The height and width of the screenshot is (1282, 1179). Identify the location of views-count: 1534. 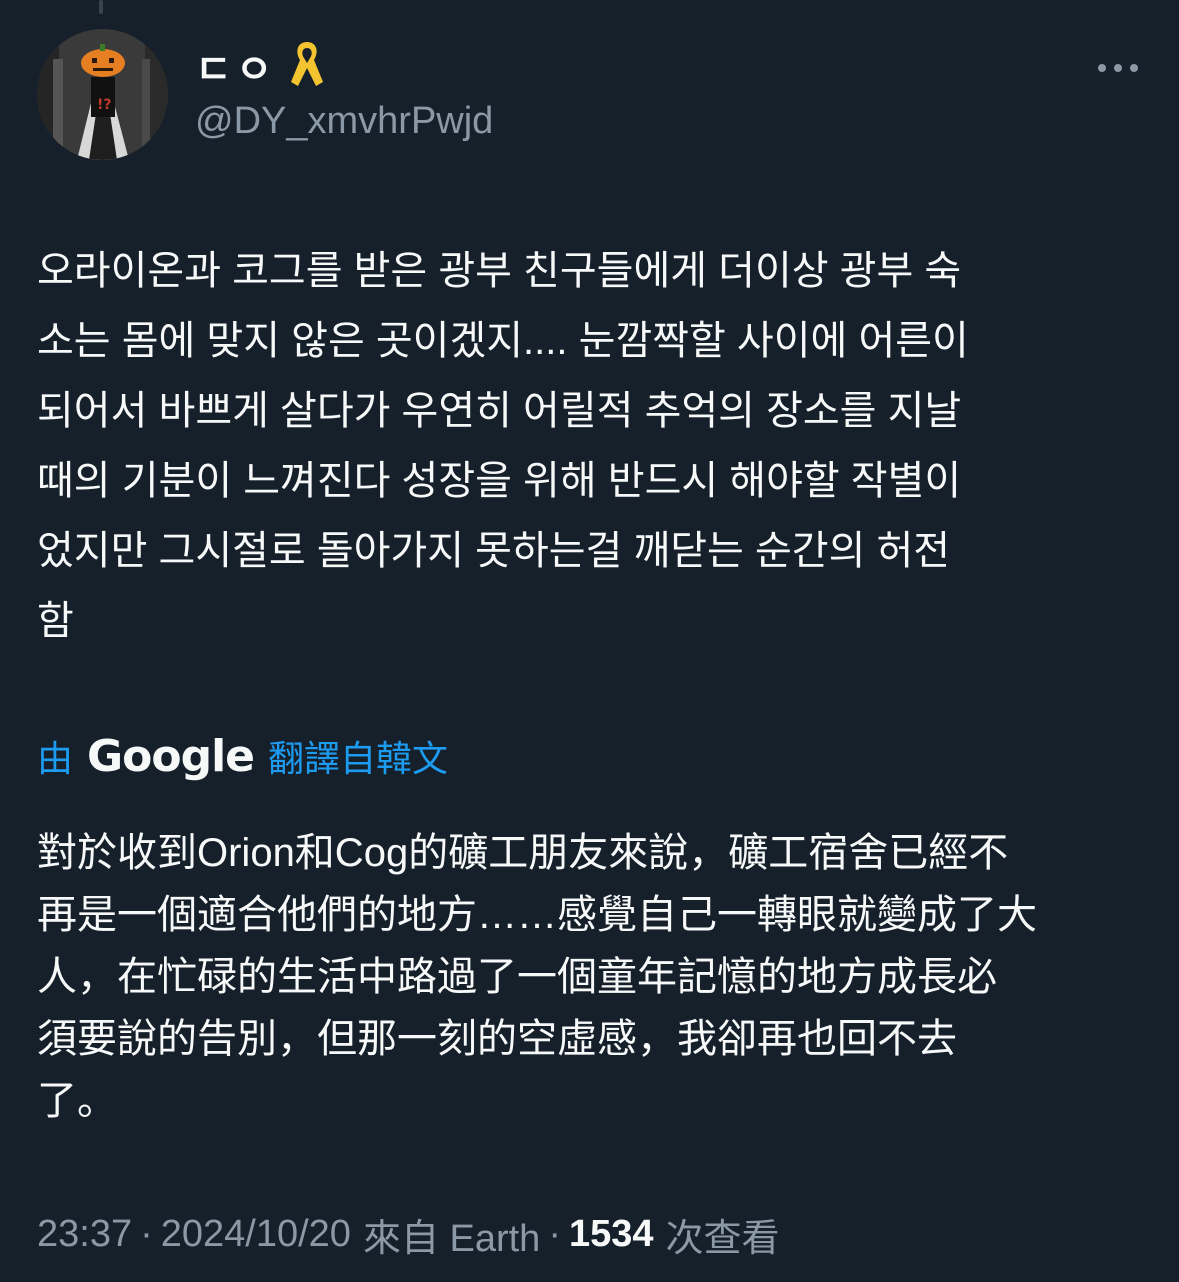
(611, 1234).